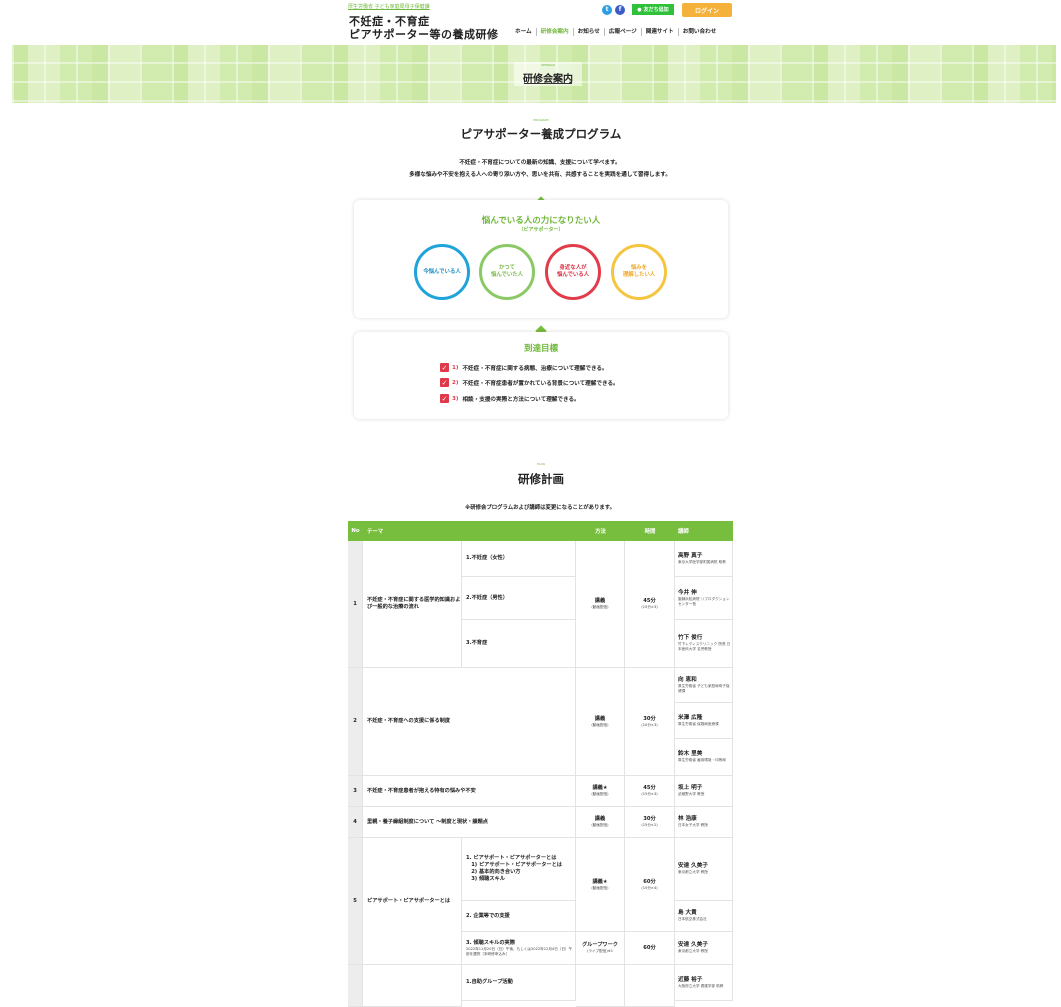 This screenshot has height=1007, width=1061. I want to click on row-no: 5, so click(355, 901).